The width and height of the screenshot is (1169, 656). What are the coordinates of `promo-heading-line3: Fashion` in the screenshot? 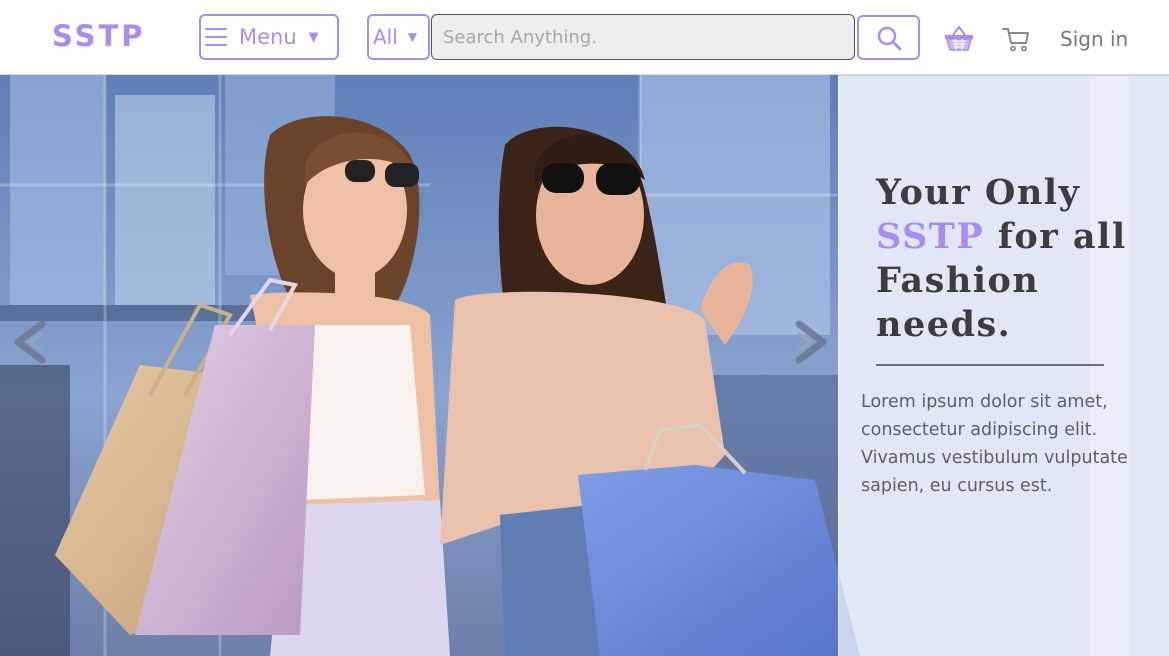 It's located at (958, 280).